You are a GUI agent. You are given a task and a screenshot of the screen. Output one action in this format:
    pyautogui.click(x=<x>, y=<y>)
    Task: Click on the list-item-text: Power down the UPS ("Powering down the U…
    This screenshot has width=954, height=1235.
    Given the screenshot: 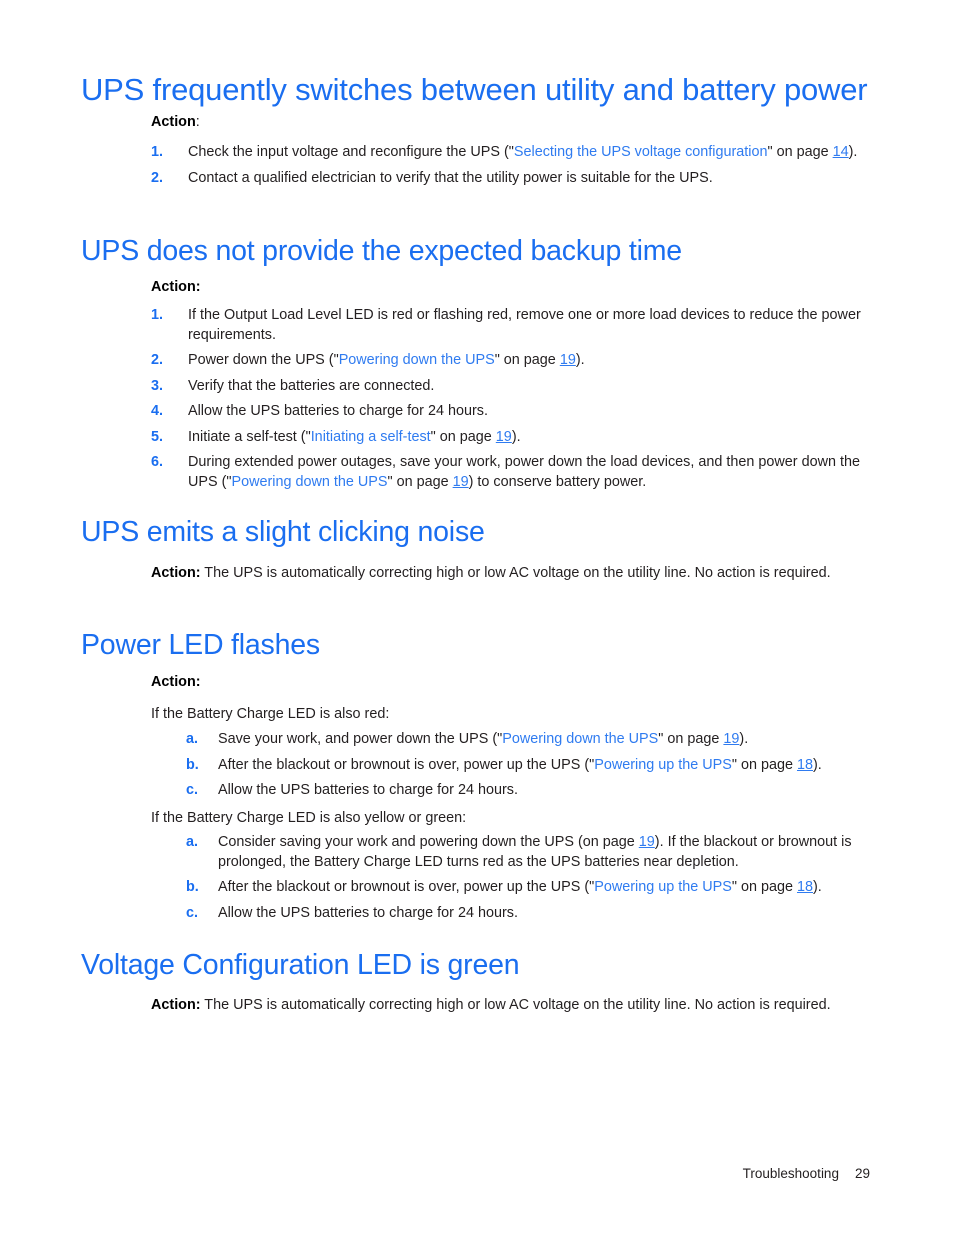 What is the action you would take?
    pyautogui.click(x=386, y=360)
    